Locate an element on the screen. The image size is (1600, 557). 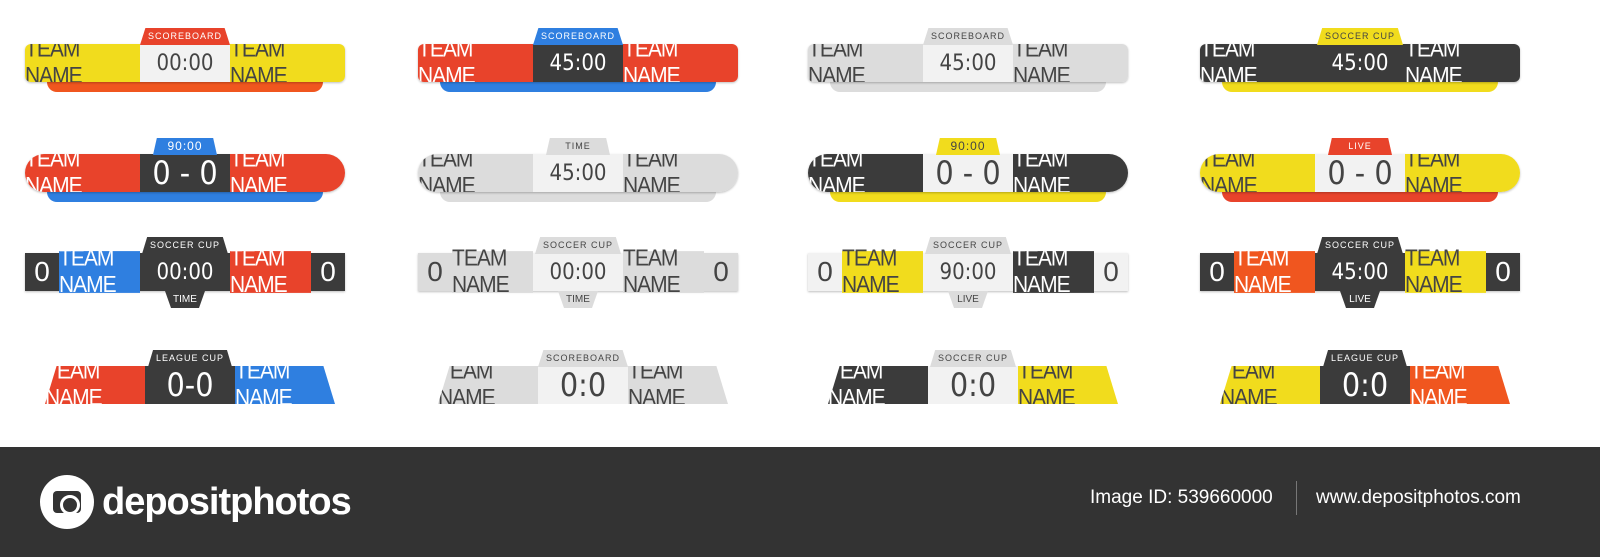
scoreboard: TEAM NAME 0:0 TEAM NAME SCOREBOARD is located at coordinates (583, 384).